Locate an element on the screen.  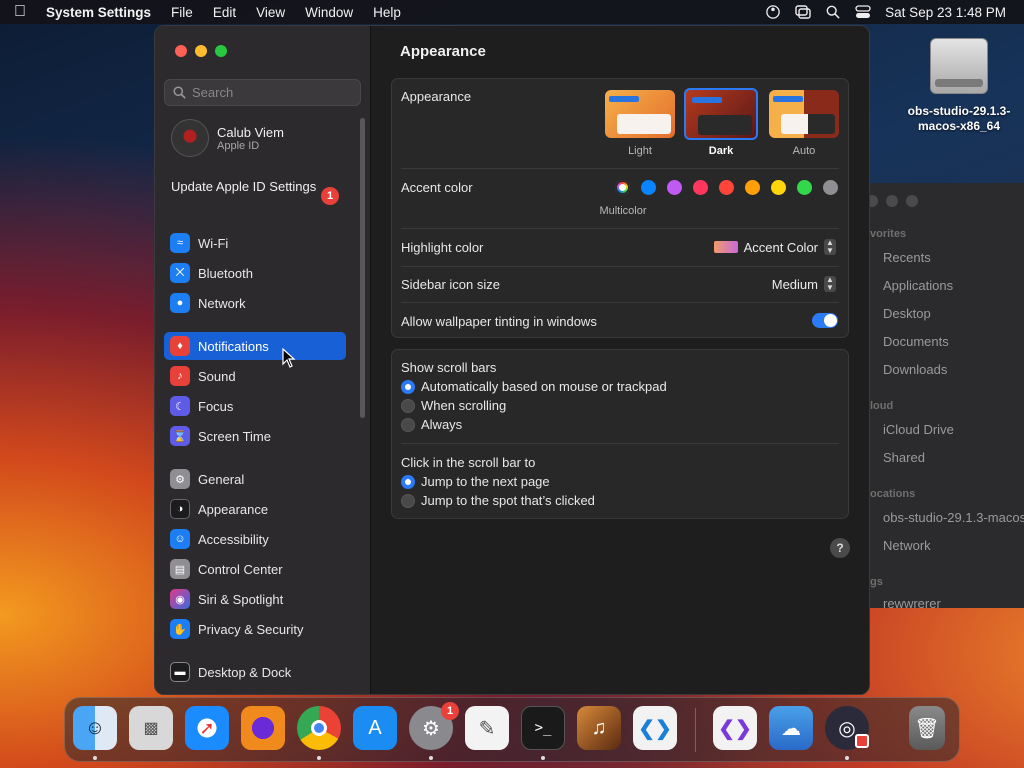
finder-item-icloud-drive: iCloud Drive is located at coordinates (918, 429).